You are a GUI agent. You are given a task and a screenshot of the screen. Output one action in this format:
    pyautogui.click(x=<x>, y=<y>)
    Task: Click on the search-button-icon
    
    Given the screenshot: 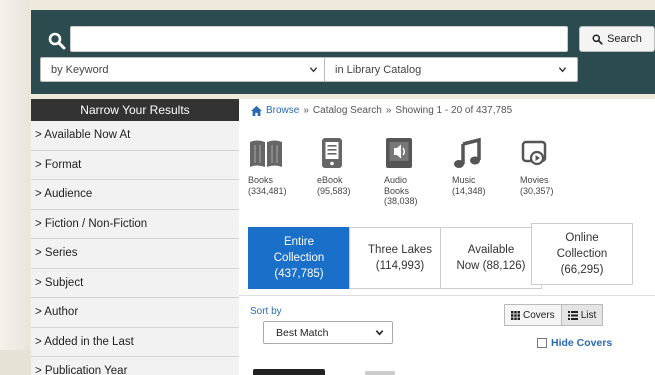 What is the action you would take?
    pyautogui.click(x=597, y=39)
    